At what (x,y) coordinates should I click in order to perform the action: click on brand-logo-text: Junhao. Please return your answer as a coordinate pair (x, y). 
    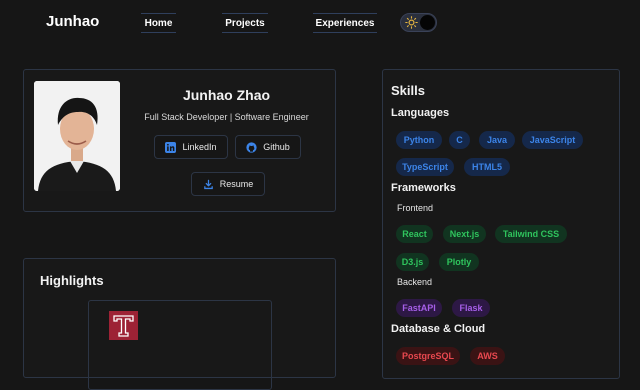
    Looking at the image, I should click on (72, 21).